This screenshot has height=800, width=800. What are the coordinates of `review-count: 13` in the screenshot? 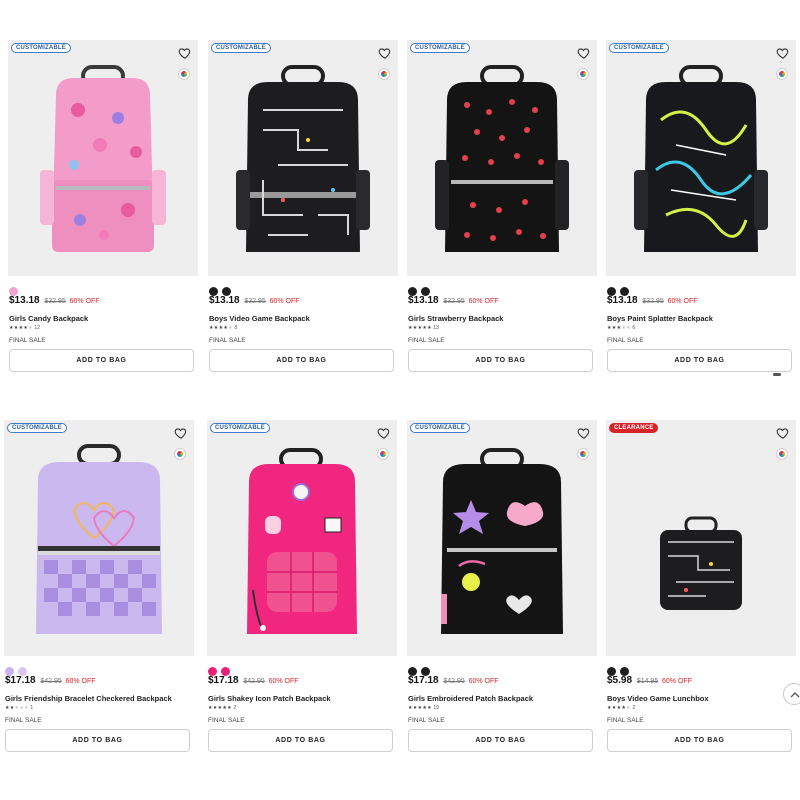 It's located at (436, 328).